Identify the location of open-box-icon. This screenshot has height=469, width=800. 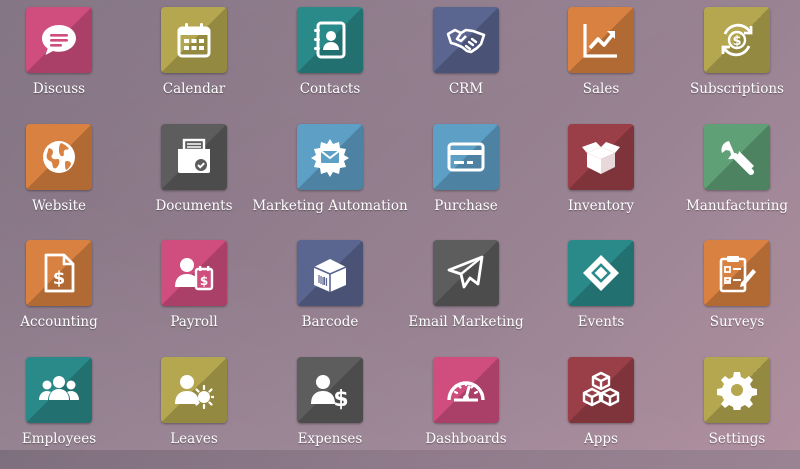
(601, 158).